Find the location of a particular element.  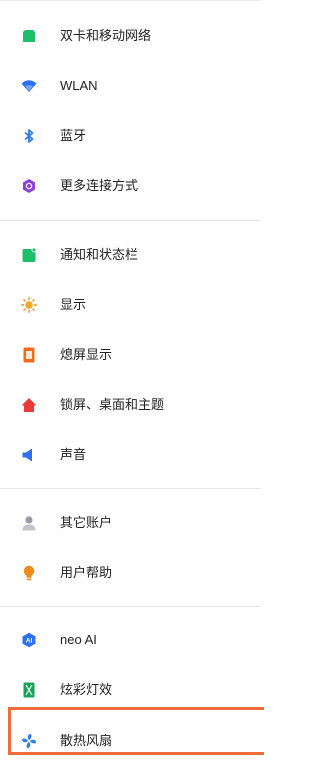

settings-item-user-help: 用户帮助 is located at coordinates (130, 573).